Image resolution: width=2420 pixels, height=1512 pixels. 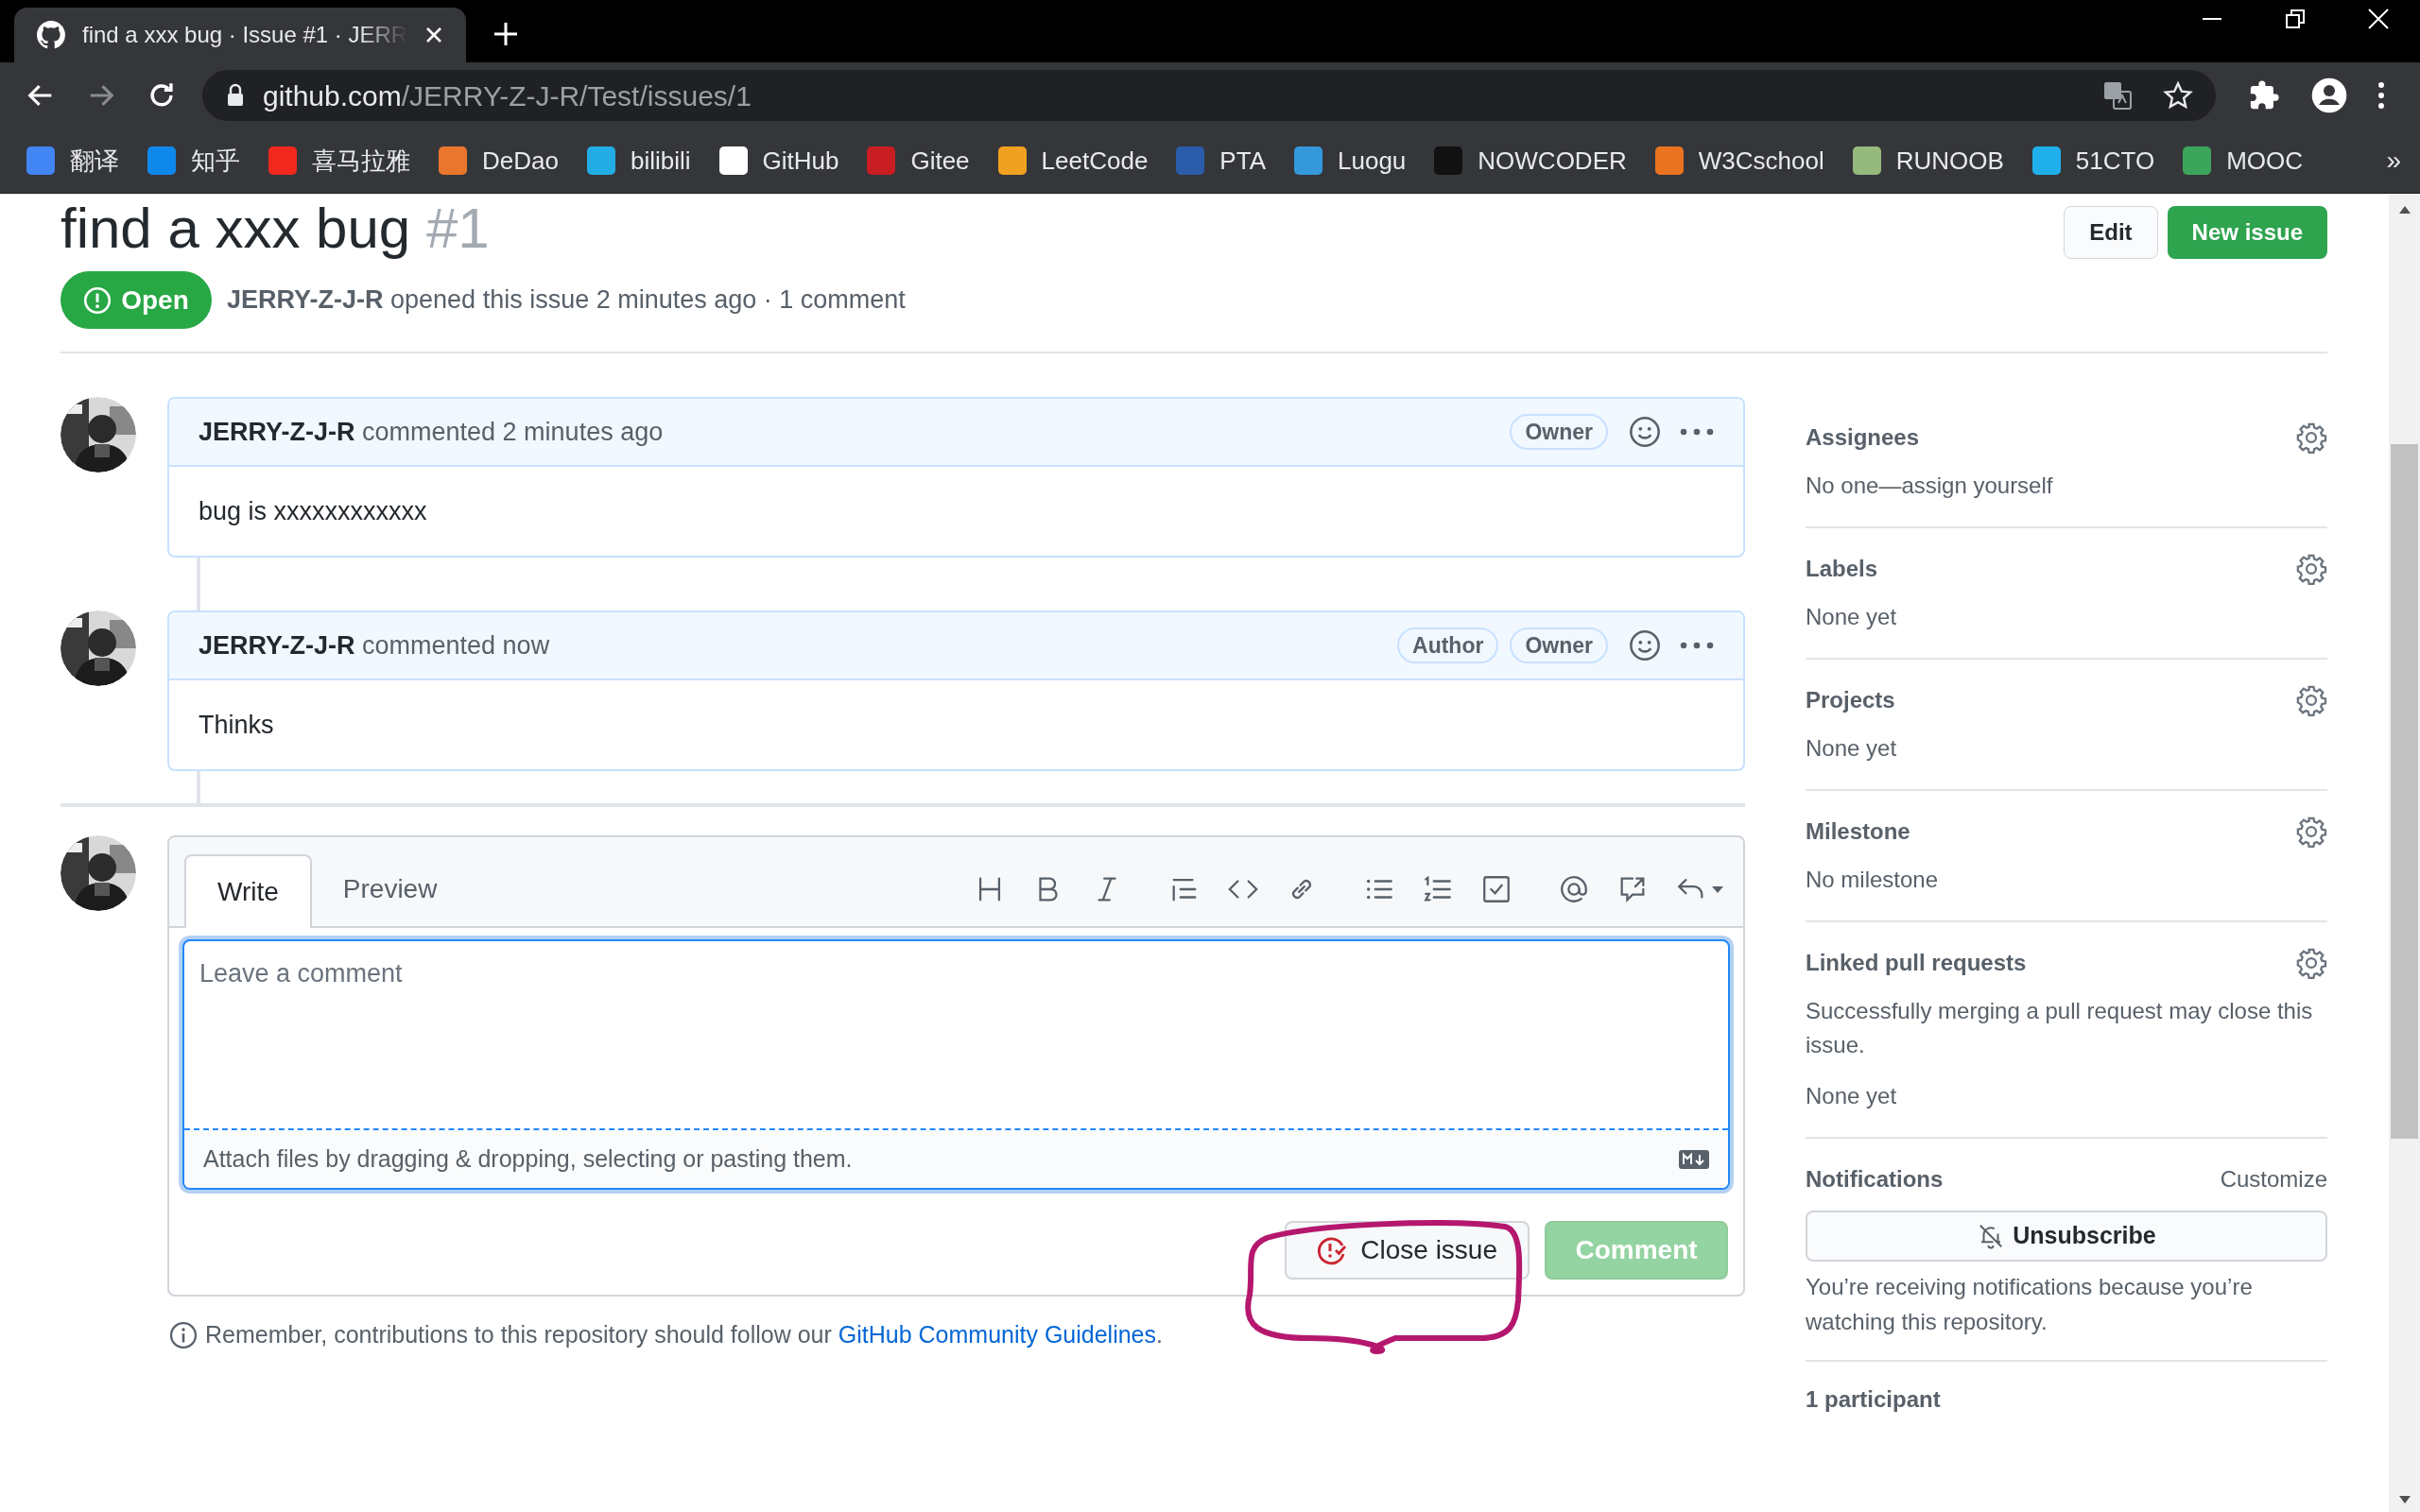 I want to click on comment-header-text: JERRY-Z-J-R commented 2 minutes ago, so click(x=431, y=432).